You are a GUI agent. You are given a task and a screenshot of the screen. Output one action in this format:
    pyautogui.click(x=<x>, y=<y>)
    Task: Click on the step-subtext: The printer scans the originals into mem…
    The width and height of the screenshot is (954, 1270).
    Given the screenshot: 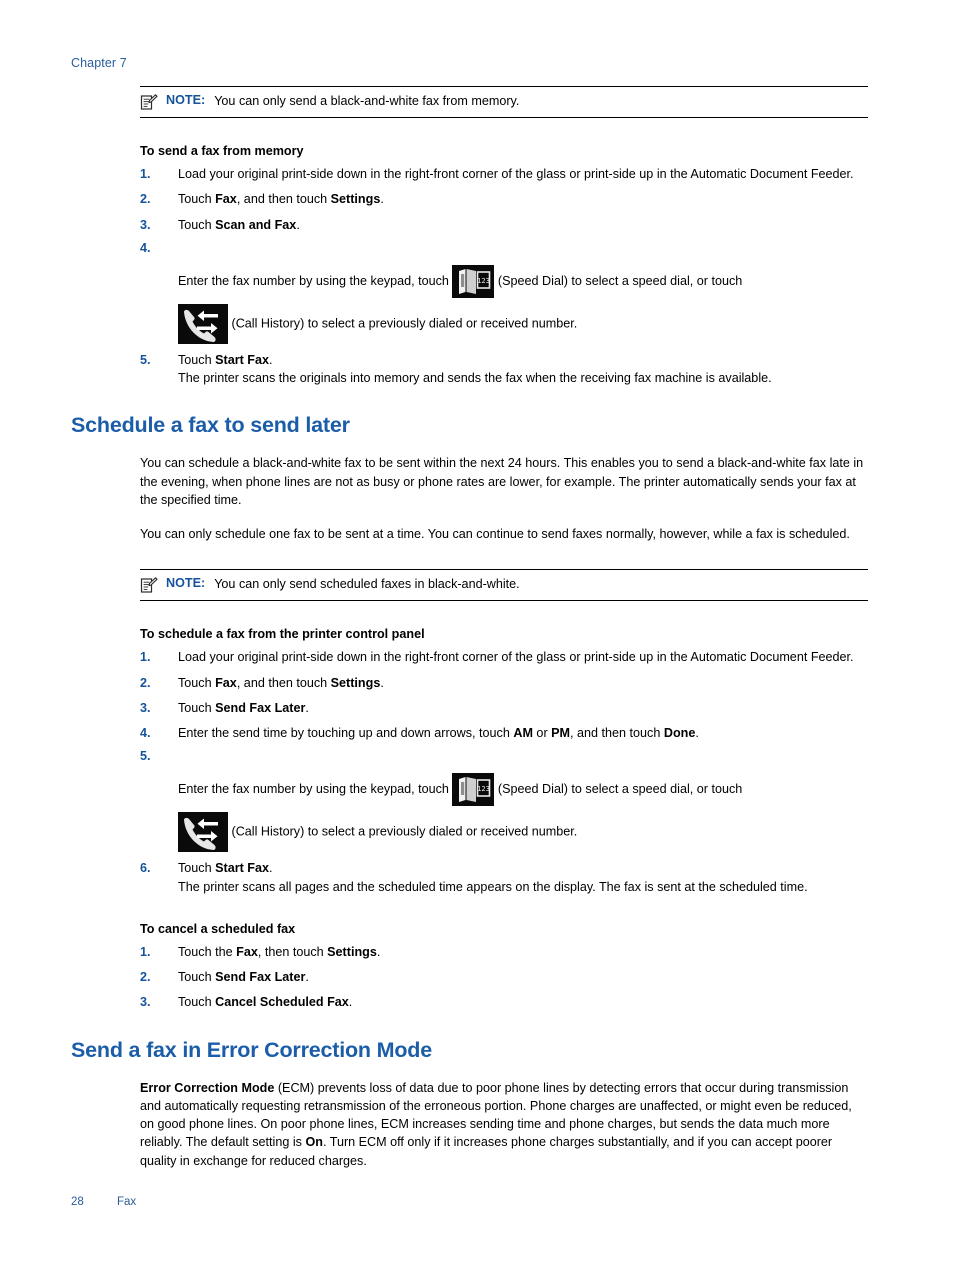 What is the action you would take?
    pyautogui.click(x=475, y=378)
    